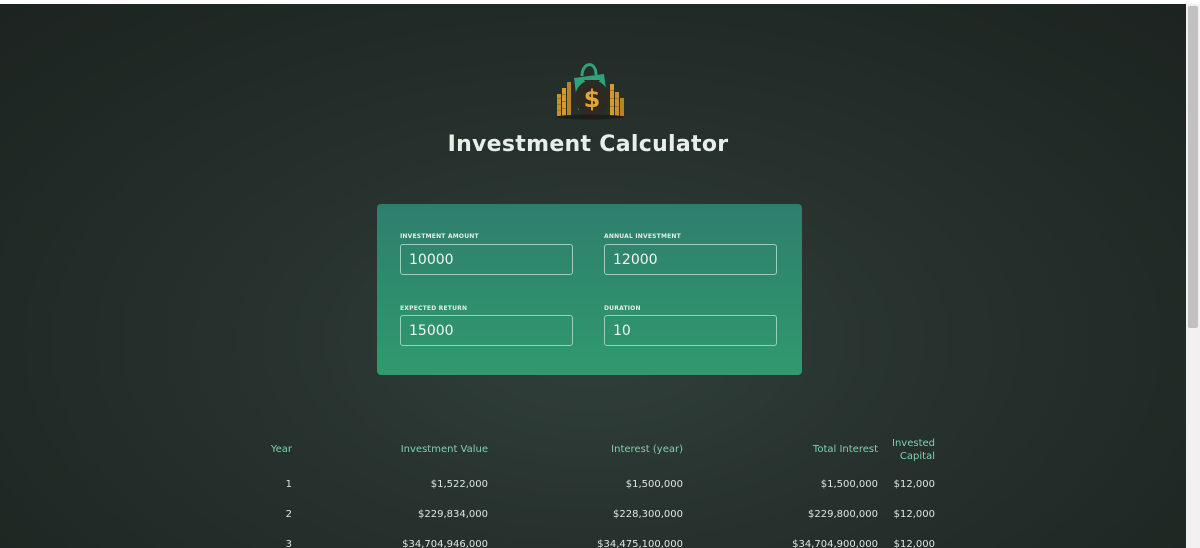  I want to click on duration-label: DURATION, so click(622, 308).